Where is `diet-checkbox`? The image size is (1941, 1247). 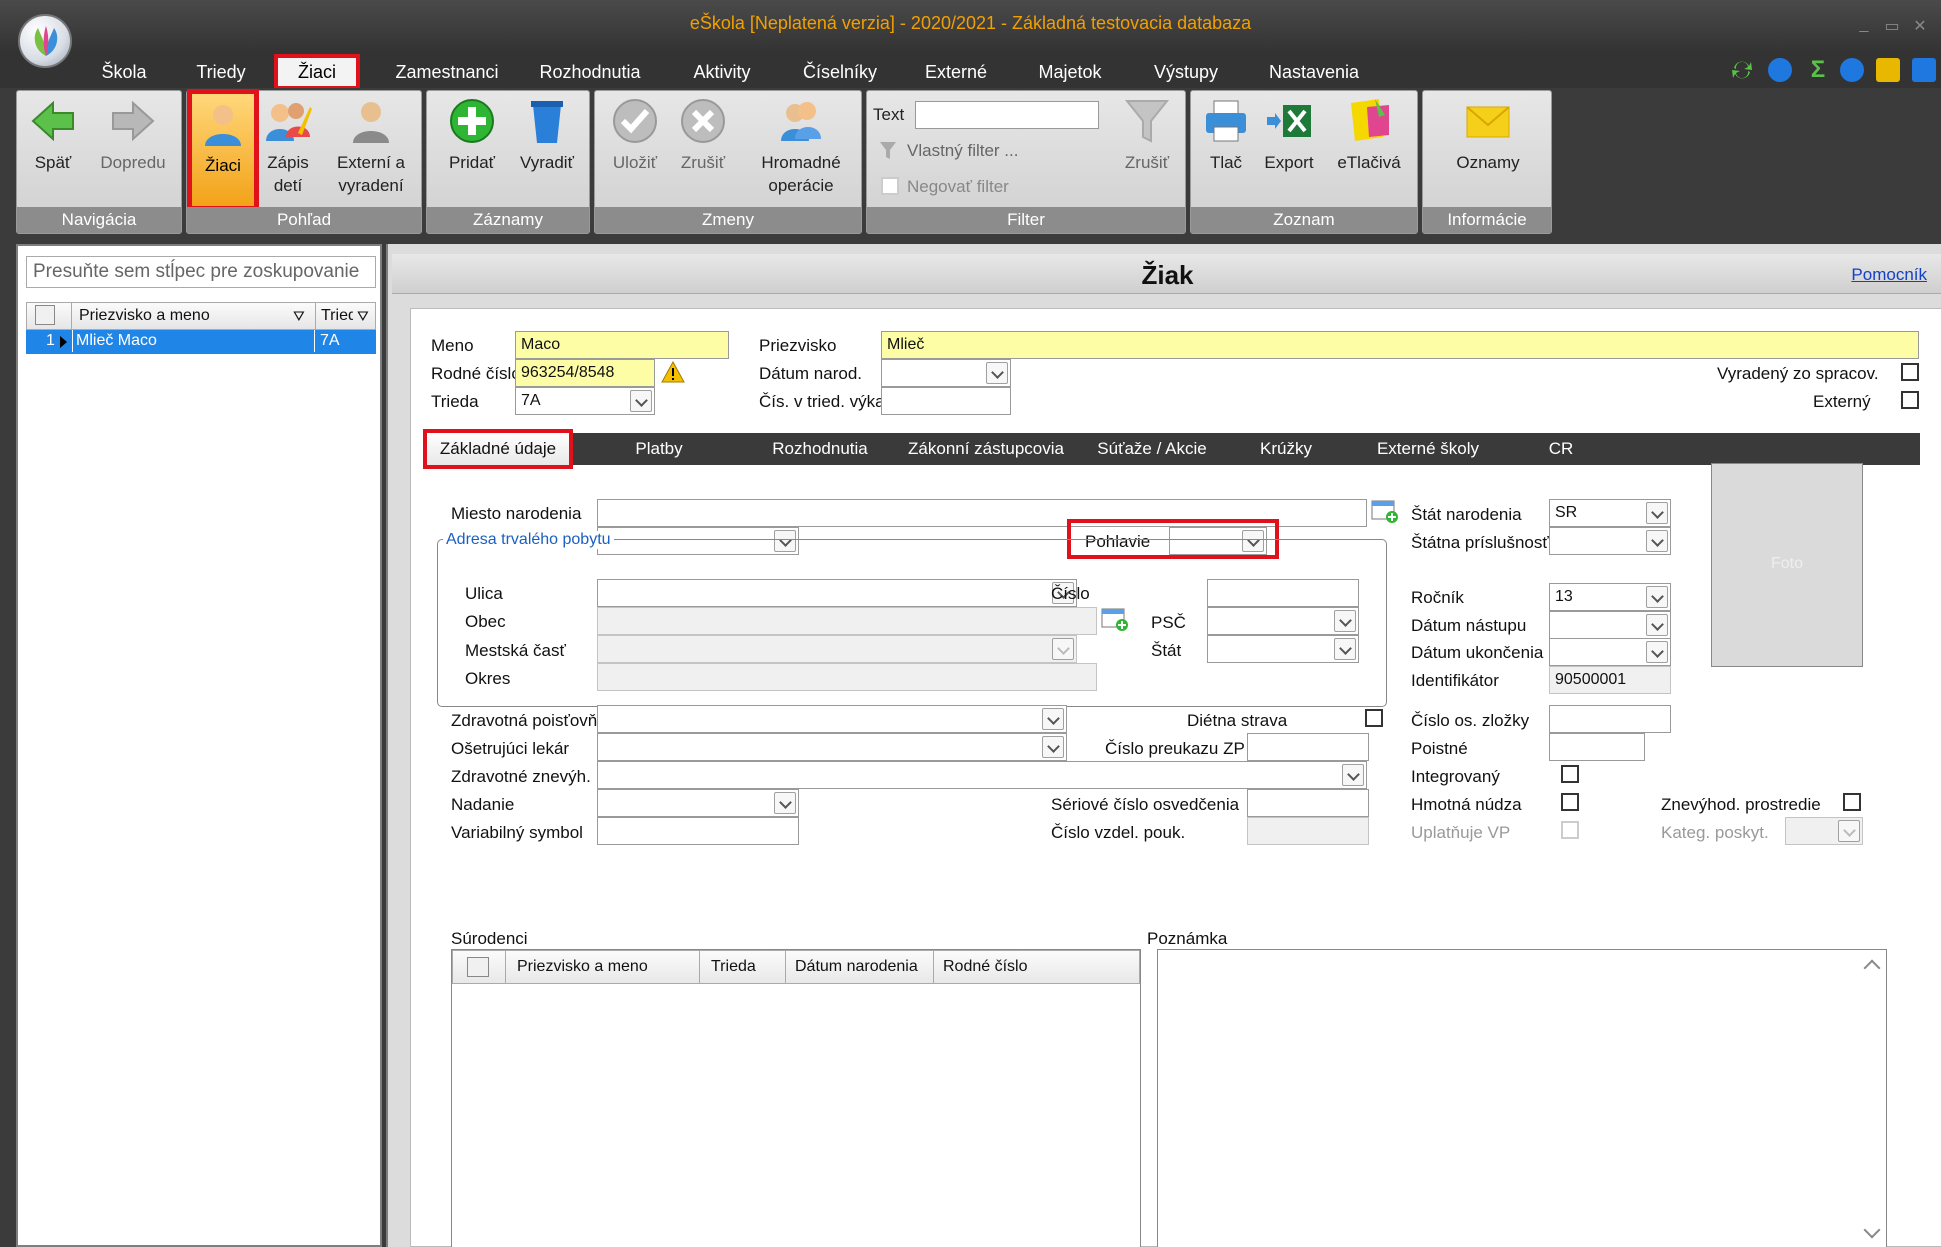 diet-checkbox is located at coordinates (1374, 718).